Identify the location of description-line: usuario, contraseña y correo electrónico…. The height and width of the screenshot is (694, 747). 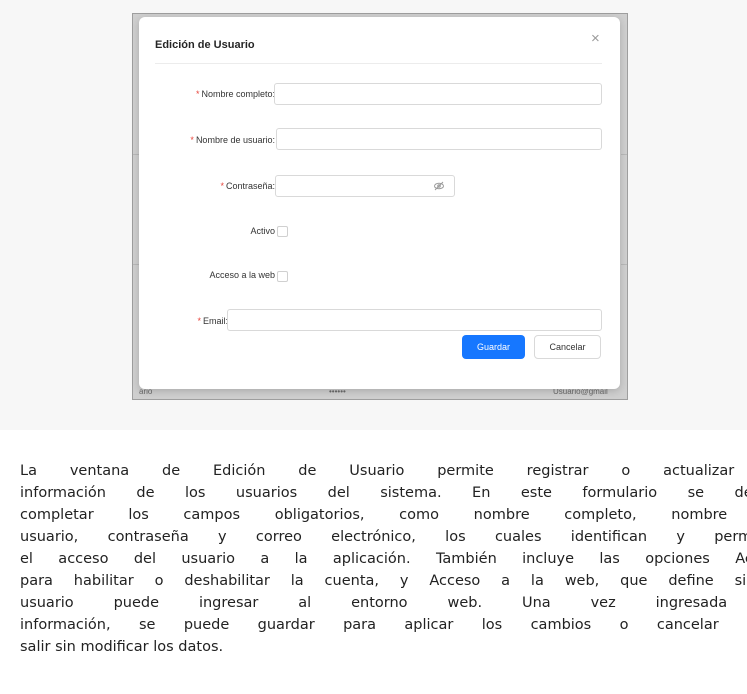
(383, 537).